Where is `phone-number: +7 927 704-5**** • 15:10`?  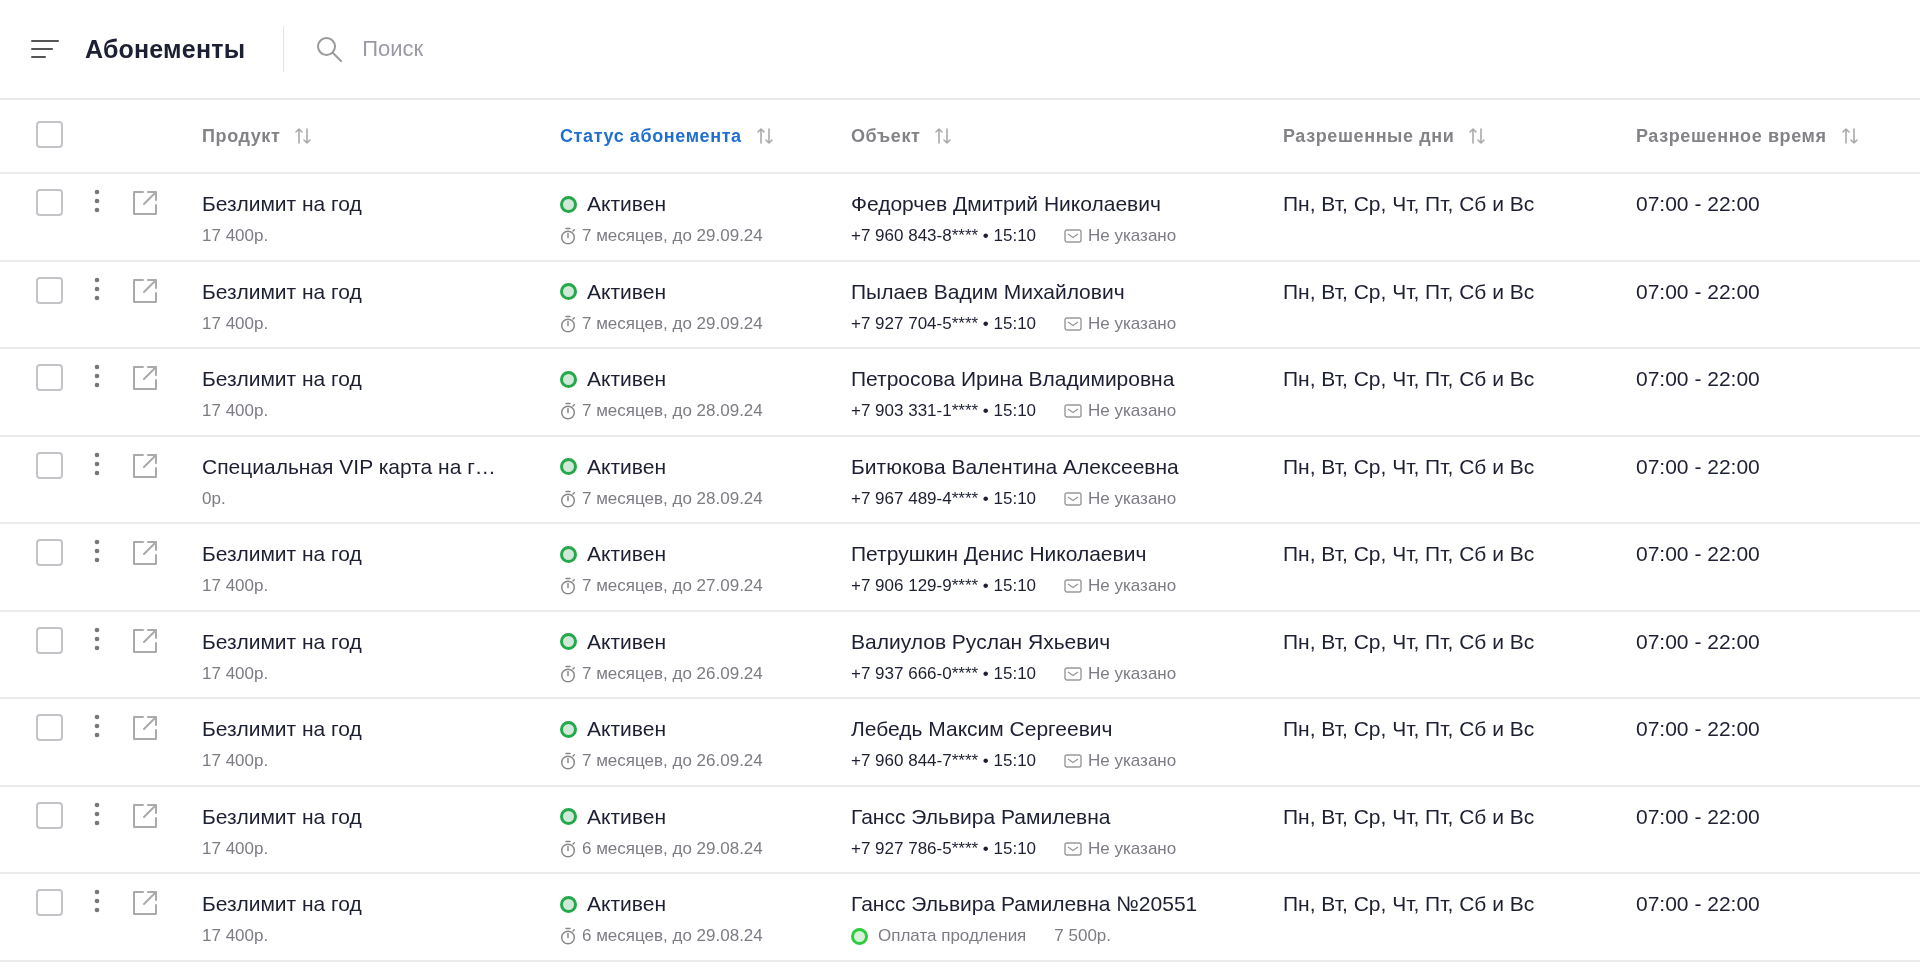
phone-number: +7 927 704-5**** • 15:10 is located at coordinates (944, 323).